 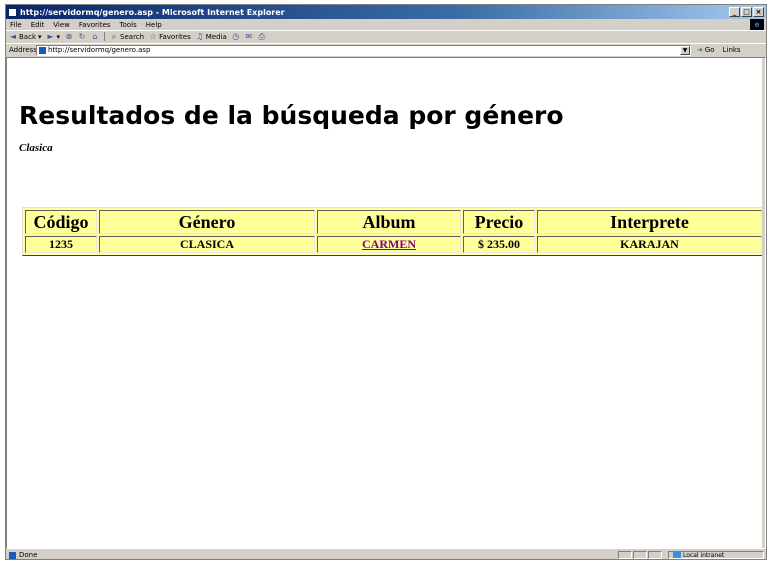 What do you see at coordinates (291, 115) in the screenshot?
I see `page-title: Resultados de la búsqueda por género` at bounding box center [291, 115].